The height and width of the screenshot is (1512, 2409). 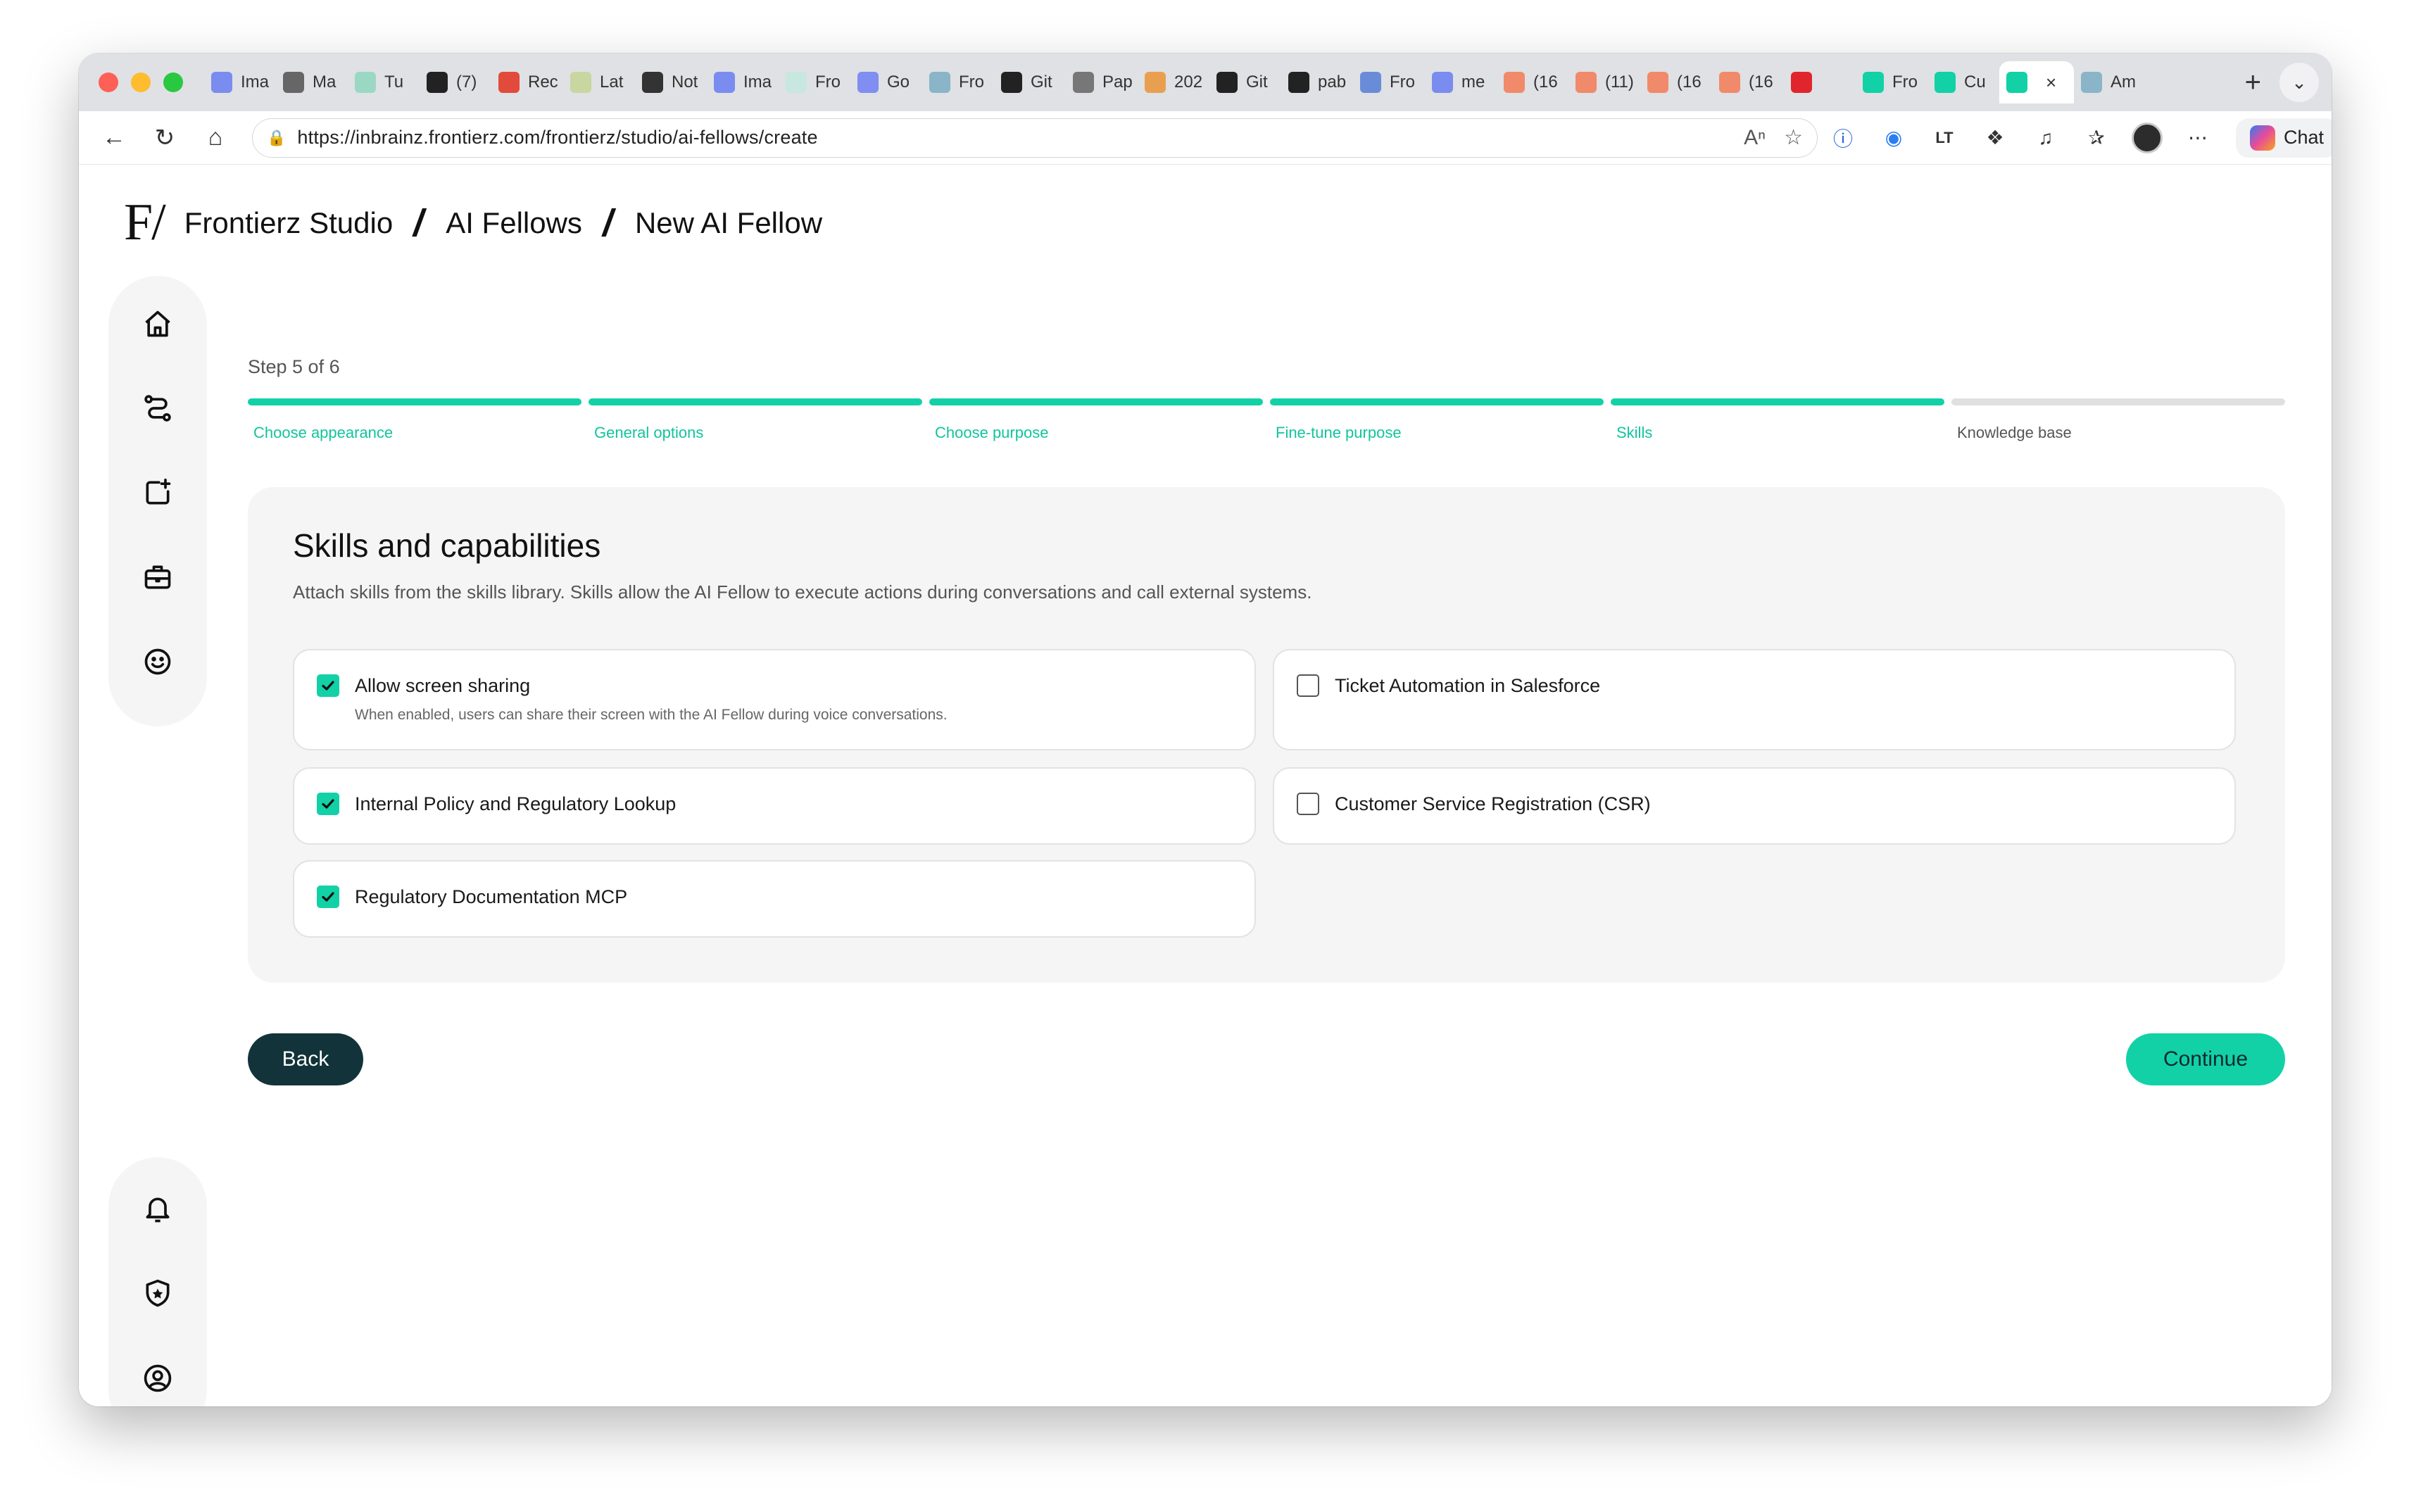 I want to click on browser-tab: Am, so click(x=2110, y=82).